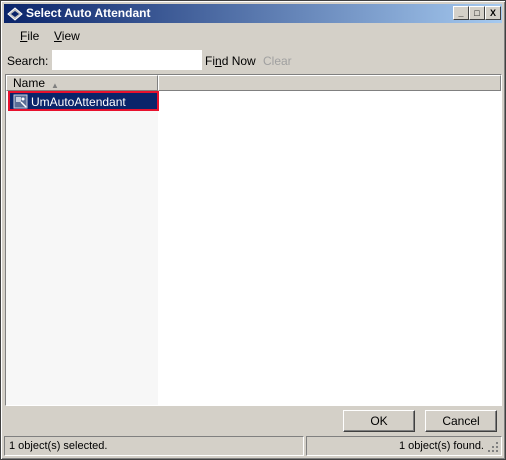 The width and height of the screenshot is (506, 460). Describe the element at coordinates (82, 83) in the screenshot. I see `column-header-name: Name ▲` at that location.